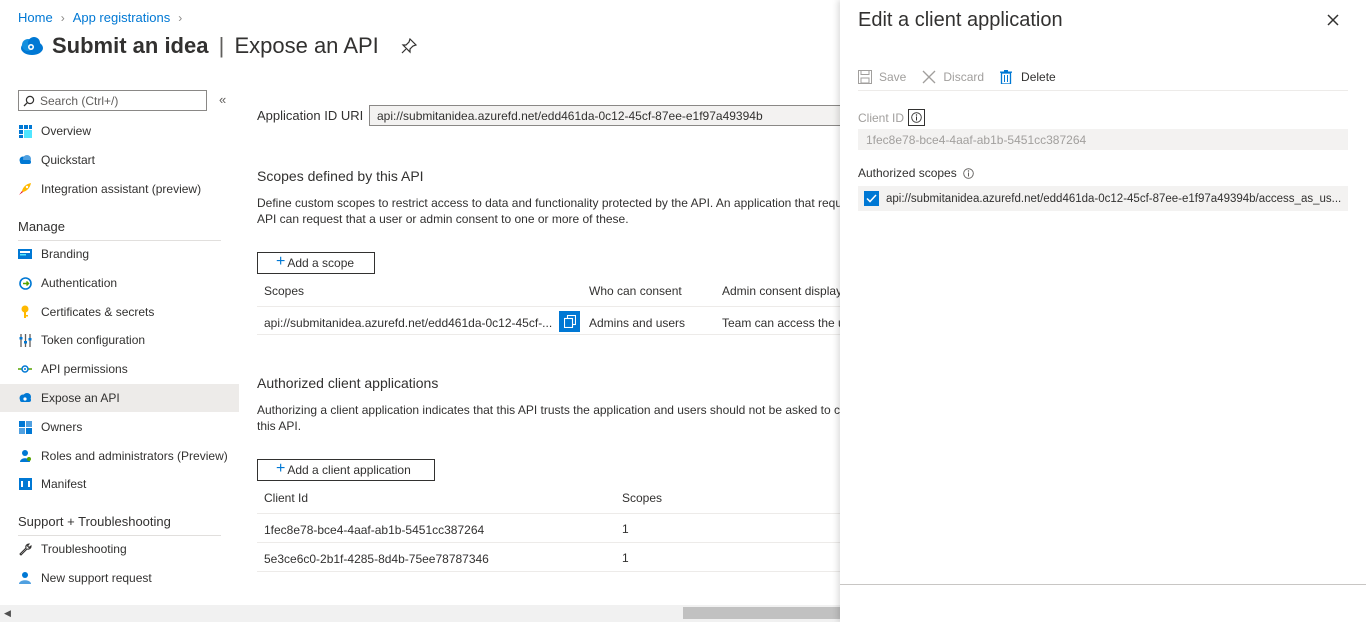 The image size is (1366, 622). I want to click on authentication-icon, so click(25, 283).